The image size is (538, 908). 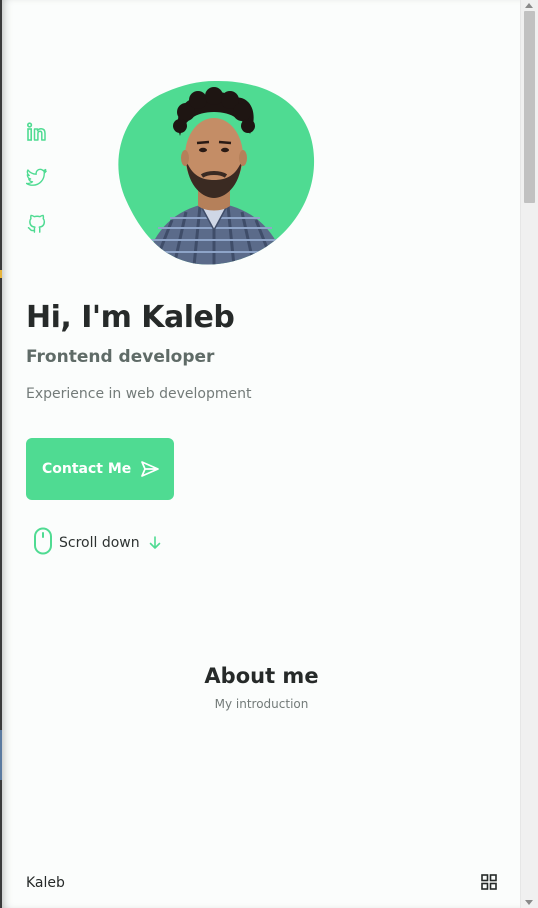 What do you see at coordinates (261, 704) in the screenshot?
I see `about-section-subtitle: My introduction` at bounding box center [261, 704].